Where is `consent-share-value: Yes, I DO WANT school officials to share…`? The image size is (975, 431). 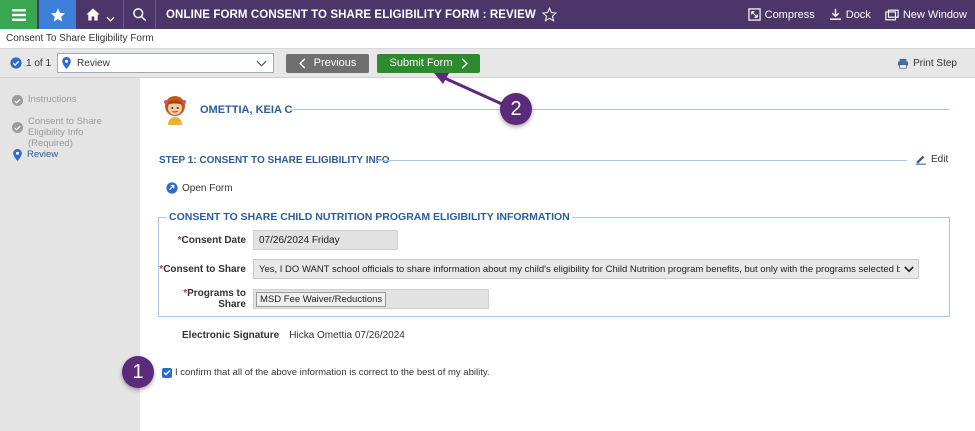
consent-share-value: Yes, I DO WANT school officials to share… is located at coordinates (579, 269).